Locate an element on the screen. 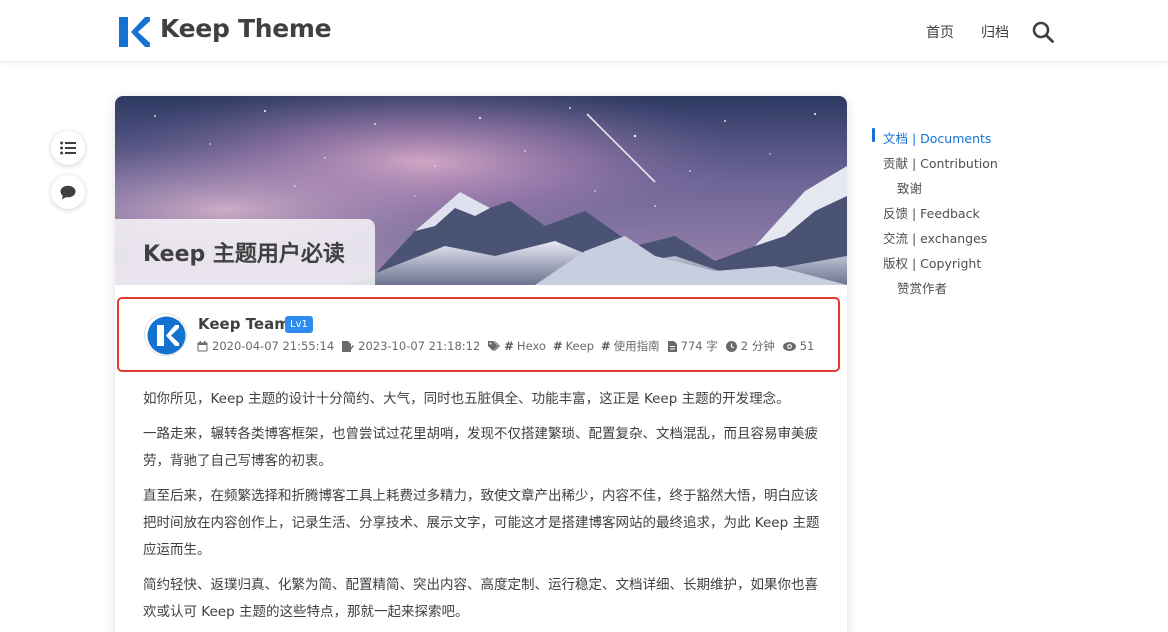 The image size is (1168, 632). comment-icon is located at coordinates (68, 192).